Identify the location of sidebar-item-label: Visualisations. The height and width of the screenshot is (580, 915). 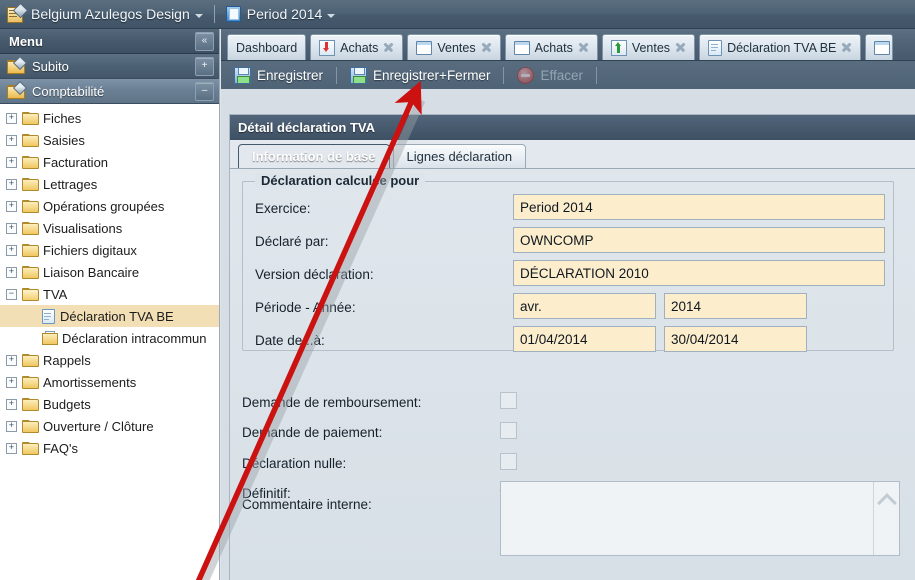
(83, 228).